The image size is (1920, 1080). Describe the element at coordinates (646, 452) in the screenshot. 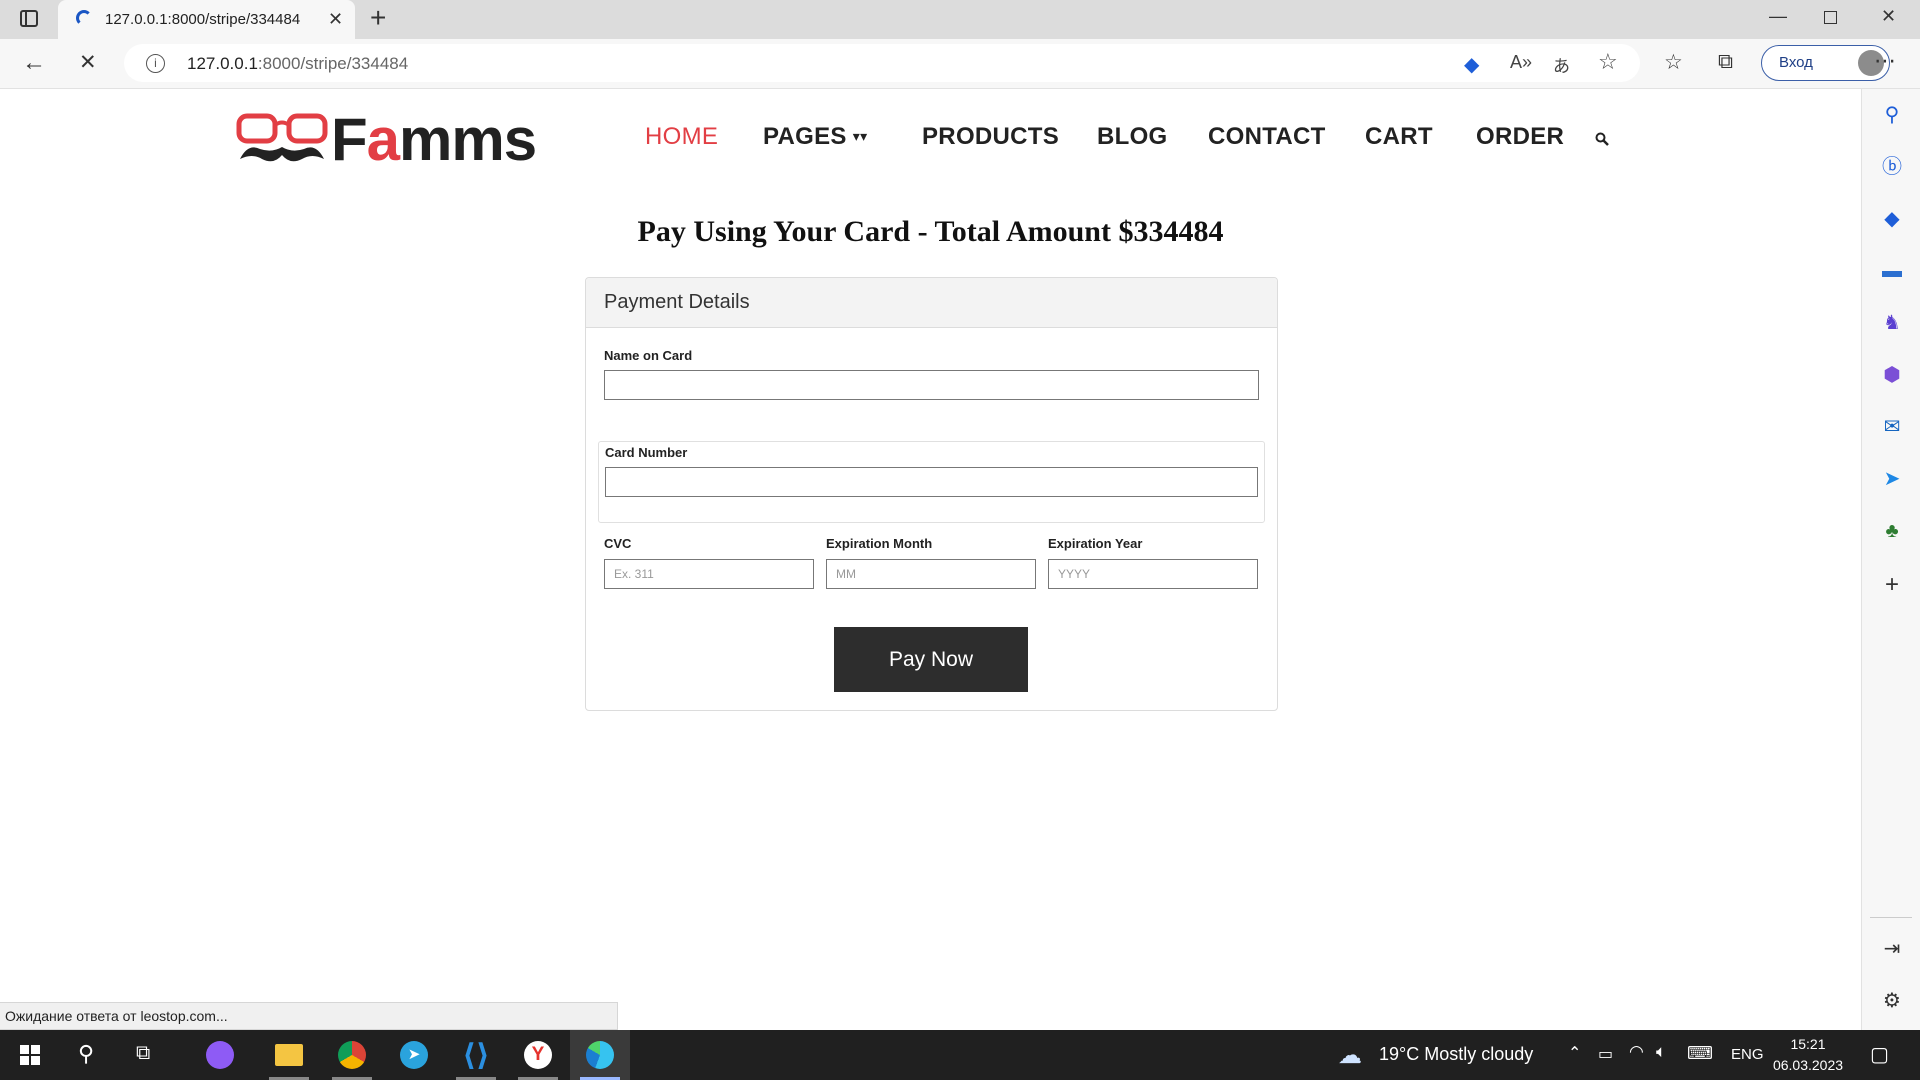

I see `card-number-label: Card Number` at that location.